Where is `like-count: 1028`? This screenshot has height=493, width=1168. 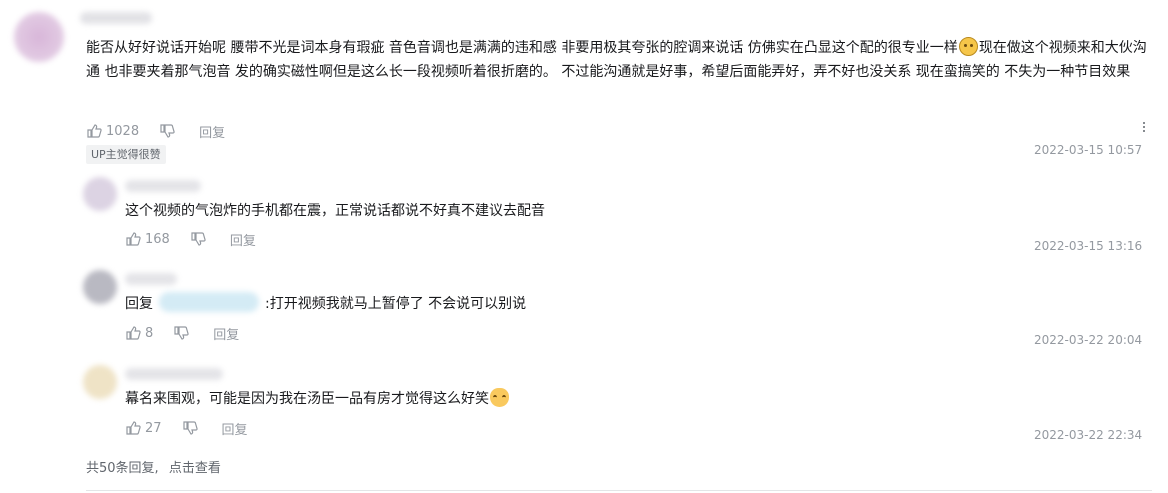
like-count: 1028 is located at coordinates (123, 131).